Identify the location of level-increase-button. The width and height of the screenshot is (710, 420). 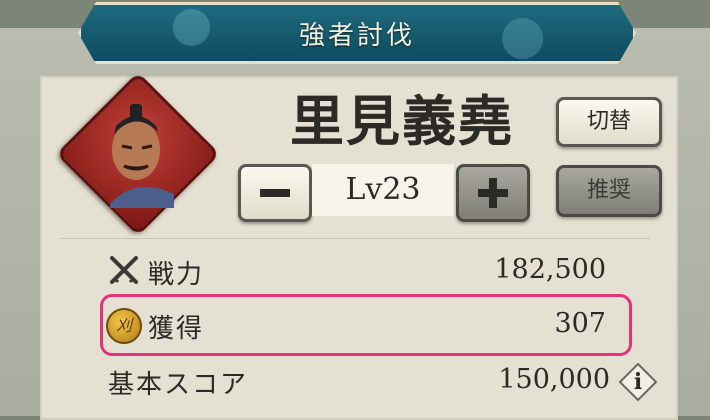
(493, 193).